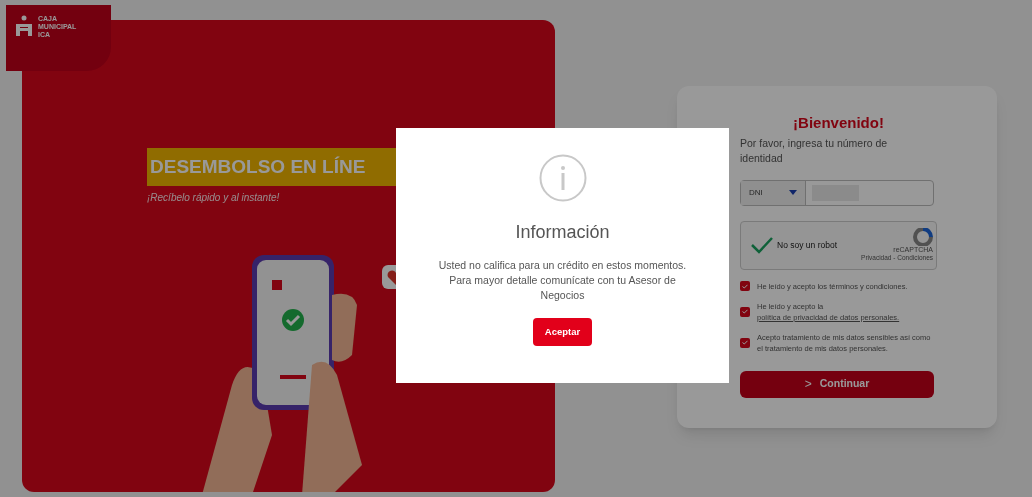  Describe the element at coordinates (24, 26) in the screenshot. I see `logo-icon` at that location.